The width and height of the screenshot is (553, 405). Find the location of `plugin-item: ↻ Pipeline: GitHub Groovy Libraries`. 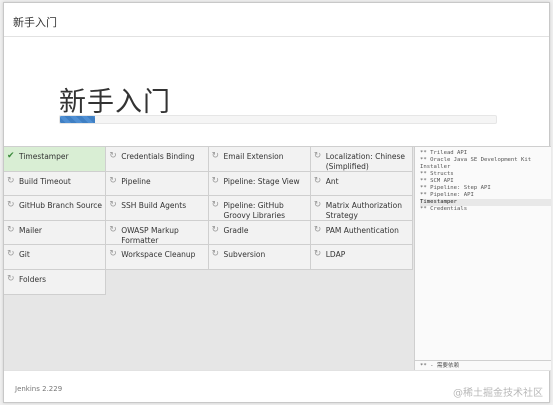

plugin-item: ↻ Pipeline: GitHub Groovy Libraries is located at coordinates (259, 208).